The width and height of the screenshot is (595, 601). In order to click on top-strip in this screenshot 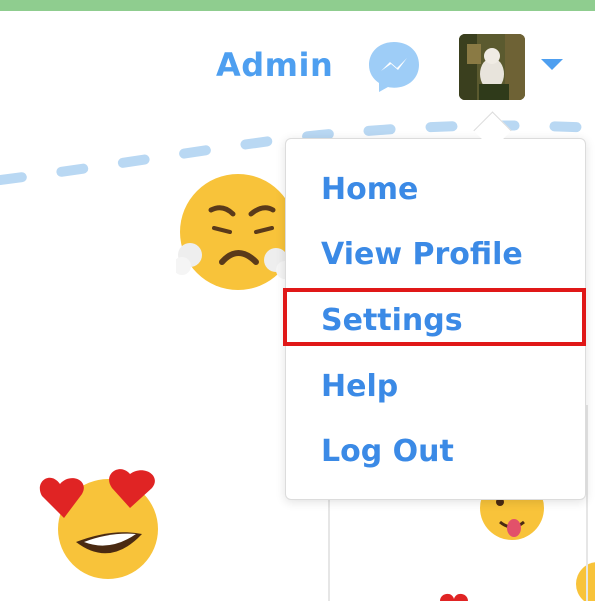, I will do `click(297, 5)`.